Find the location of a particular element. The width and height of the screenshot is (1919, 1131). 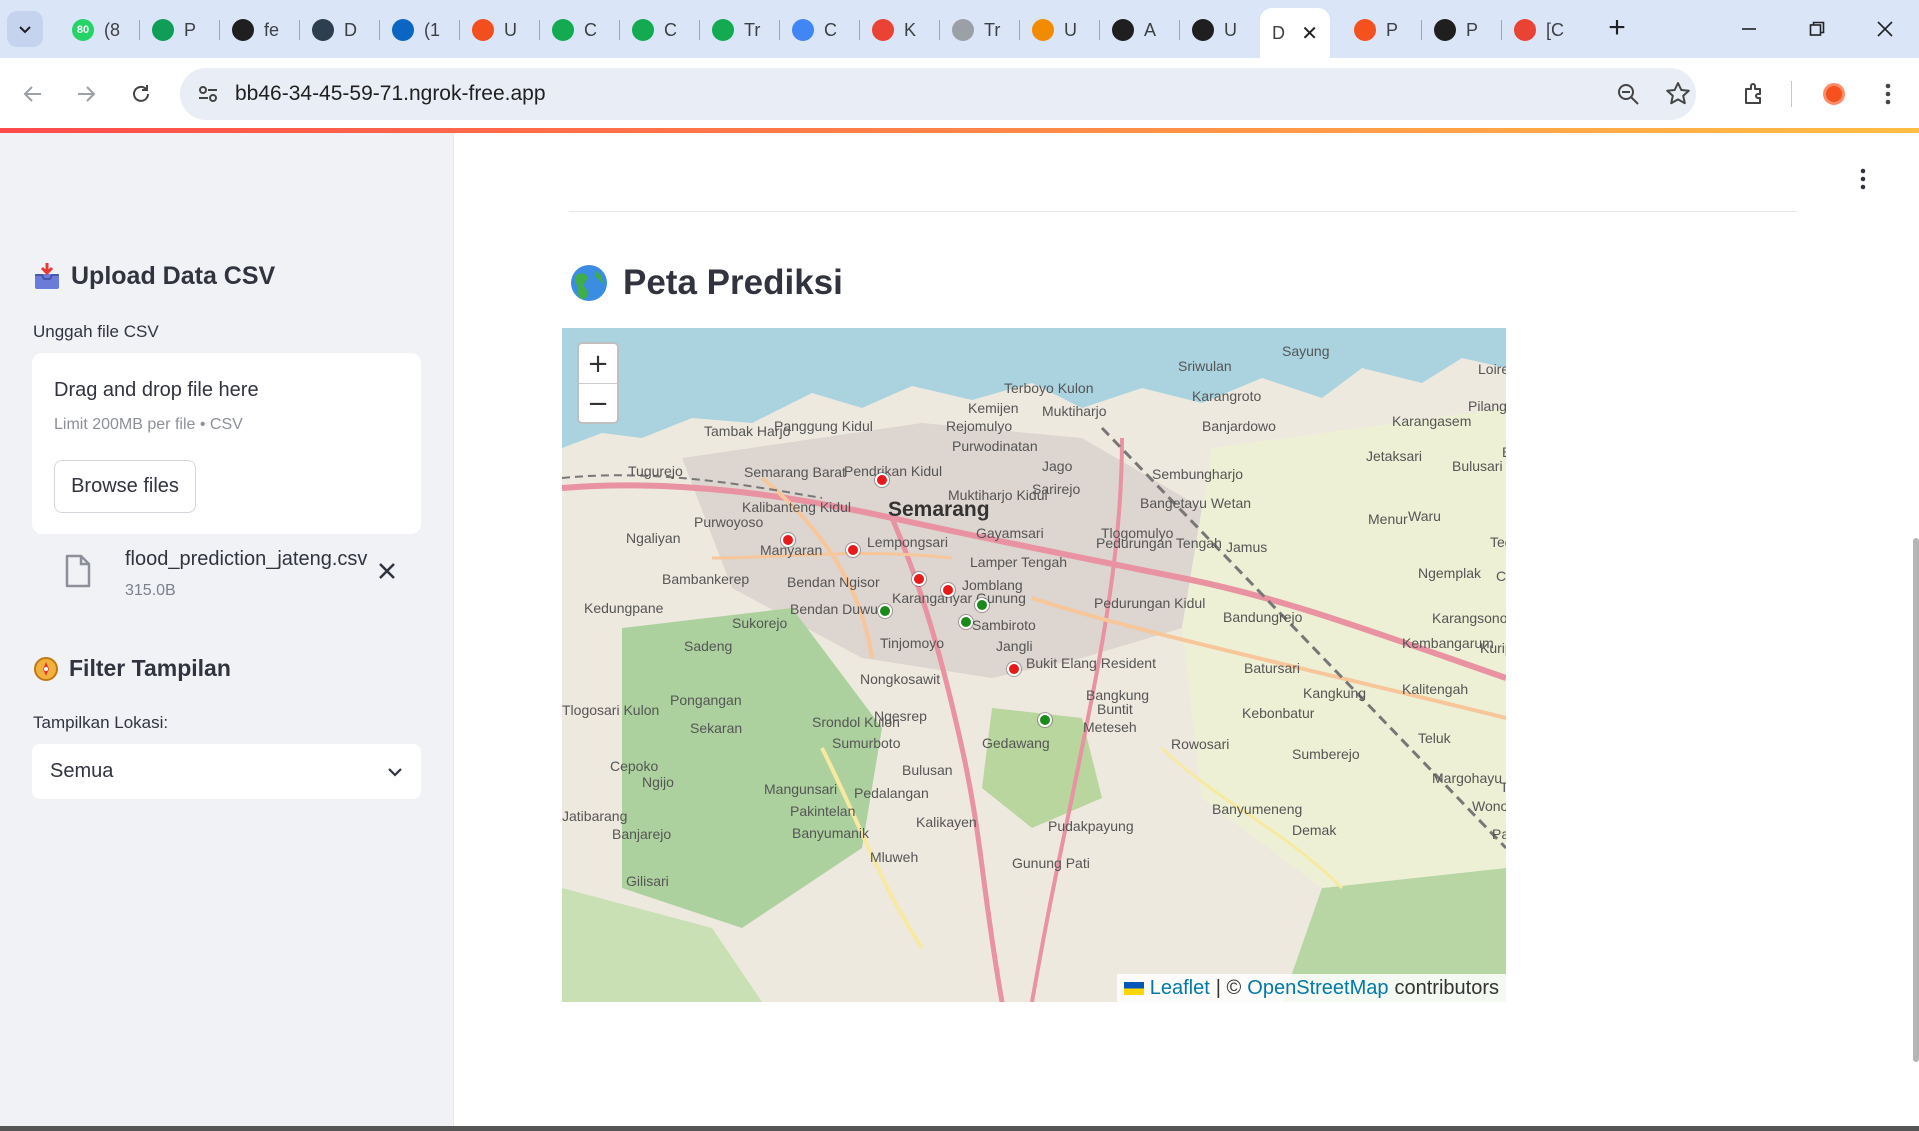

osm-link: OpenStreetMap is located at coordinates (1317, 988).